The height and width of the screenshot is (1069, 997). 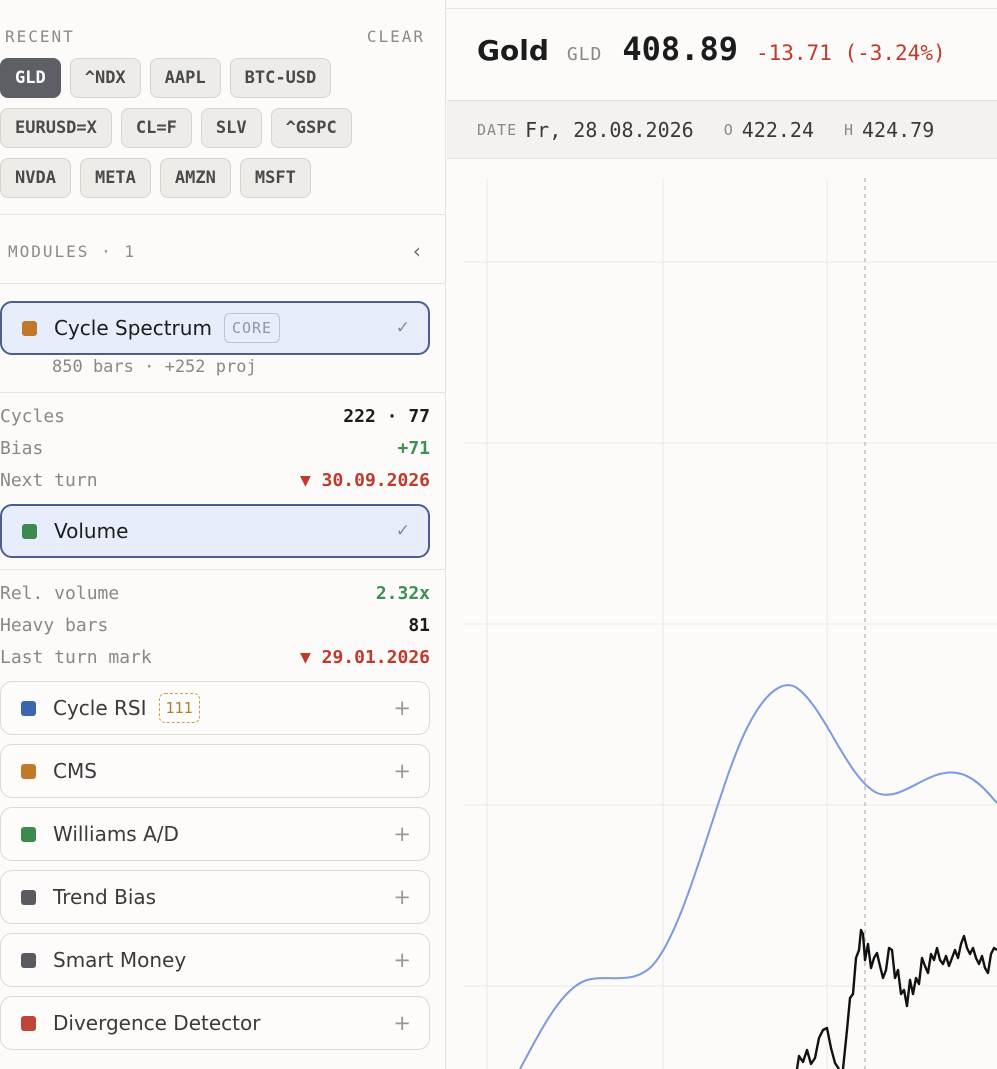 I want to click on stat-label: Last turn mark, so click(x=76, y=657).